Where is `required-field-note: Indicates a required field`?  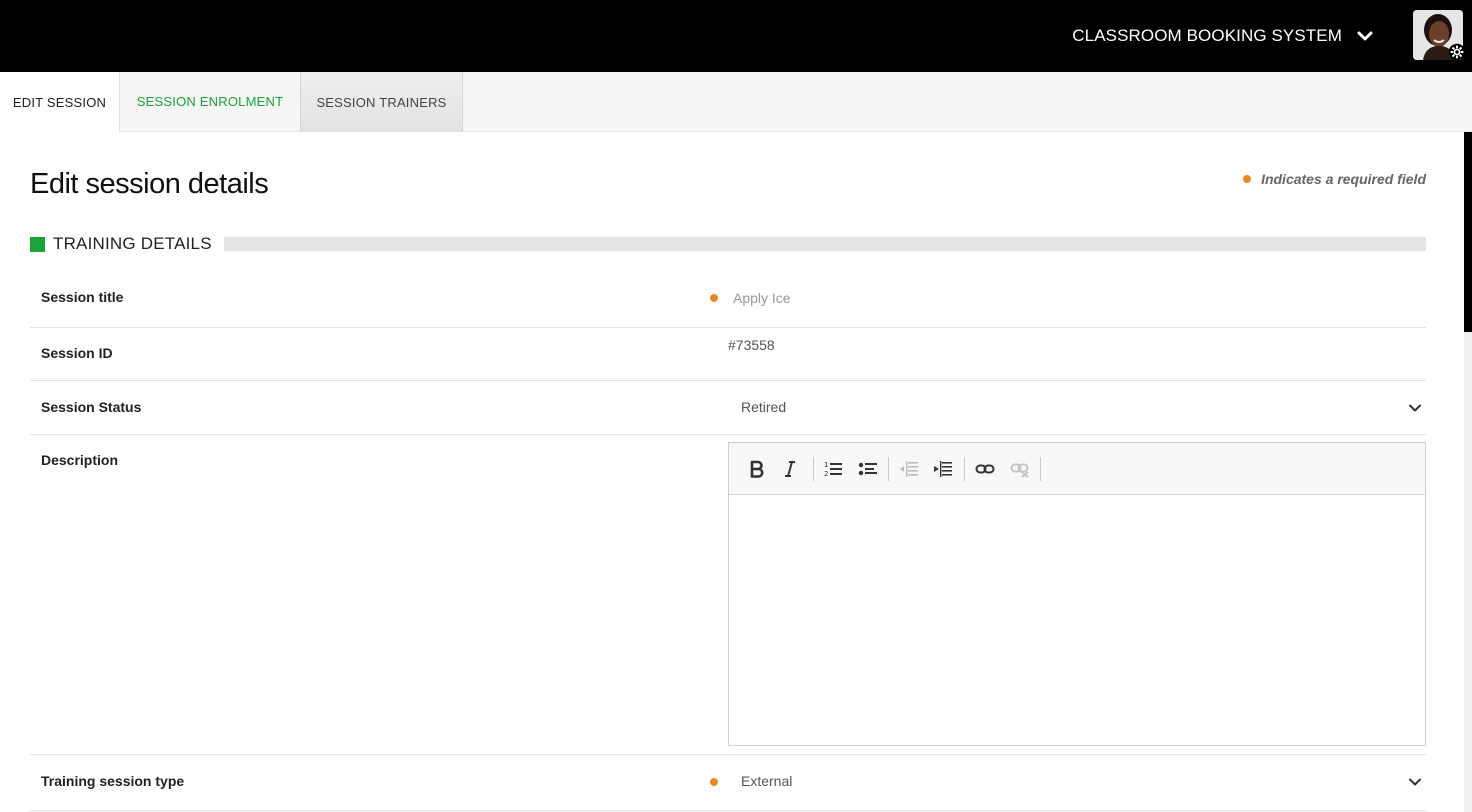 required-field-note: Indicates a required field is located at coordinates (1334, 179).